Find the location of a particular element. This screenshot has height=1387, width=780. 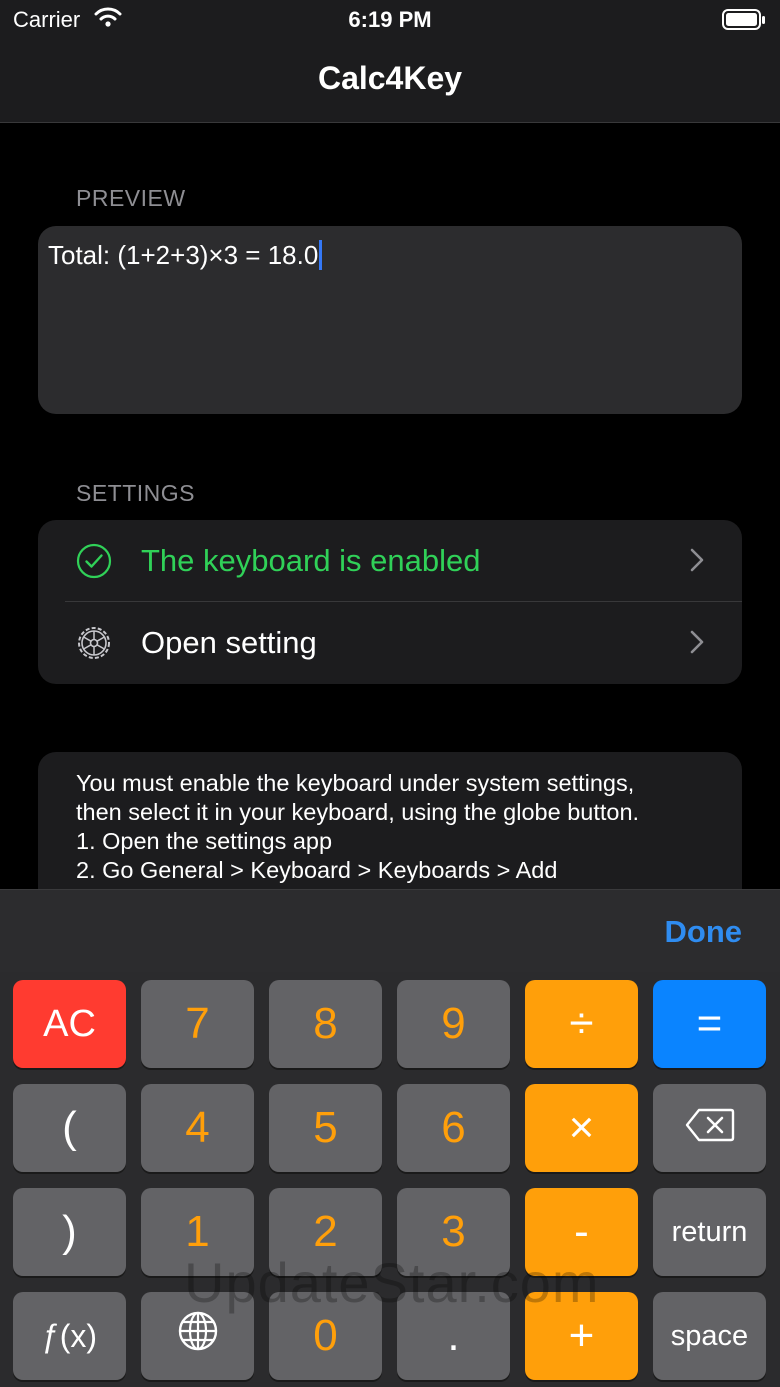

digit-5-key: 5 is located at coordinates (325, 1128).